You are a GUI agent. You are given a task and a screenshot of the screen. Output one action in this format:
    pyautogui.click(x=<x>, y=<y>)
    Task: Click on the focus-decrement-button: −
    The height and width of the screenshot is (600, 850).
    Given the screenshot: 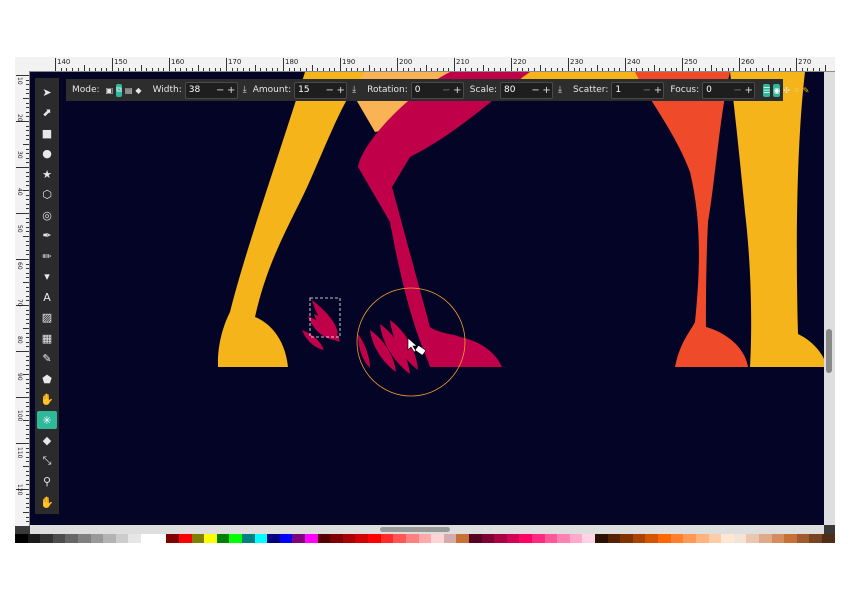 What is the action you would take?
    pyautogui.click(x=737, y=90)
    